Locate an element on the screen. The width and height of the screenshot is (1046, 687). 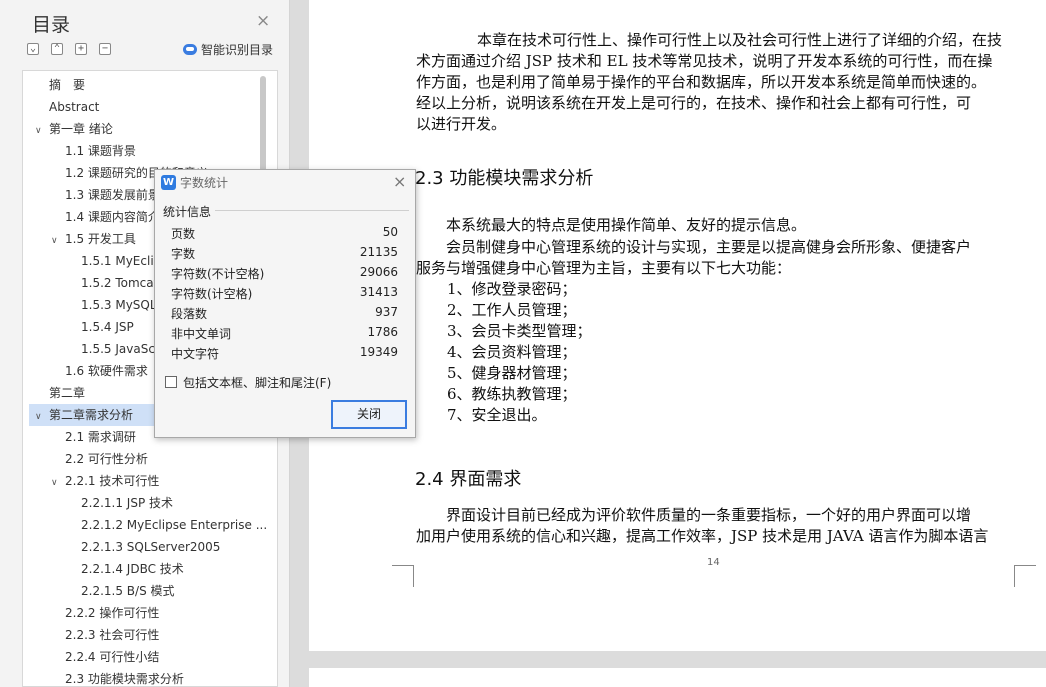
toc-item-label: 2.2.2 操作可行性 is located at coordinates (112, 613).